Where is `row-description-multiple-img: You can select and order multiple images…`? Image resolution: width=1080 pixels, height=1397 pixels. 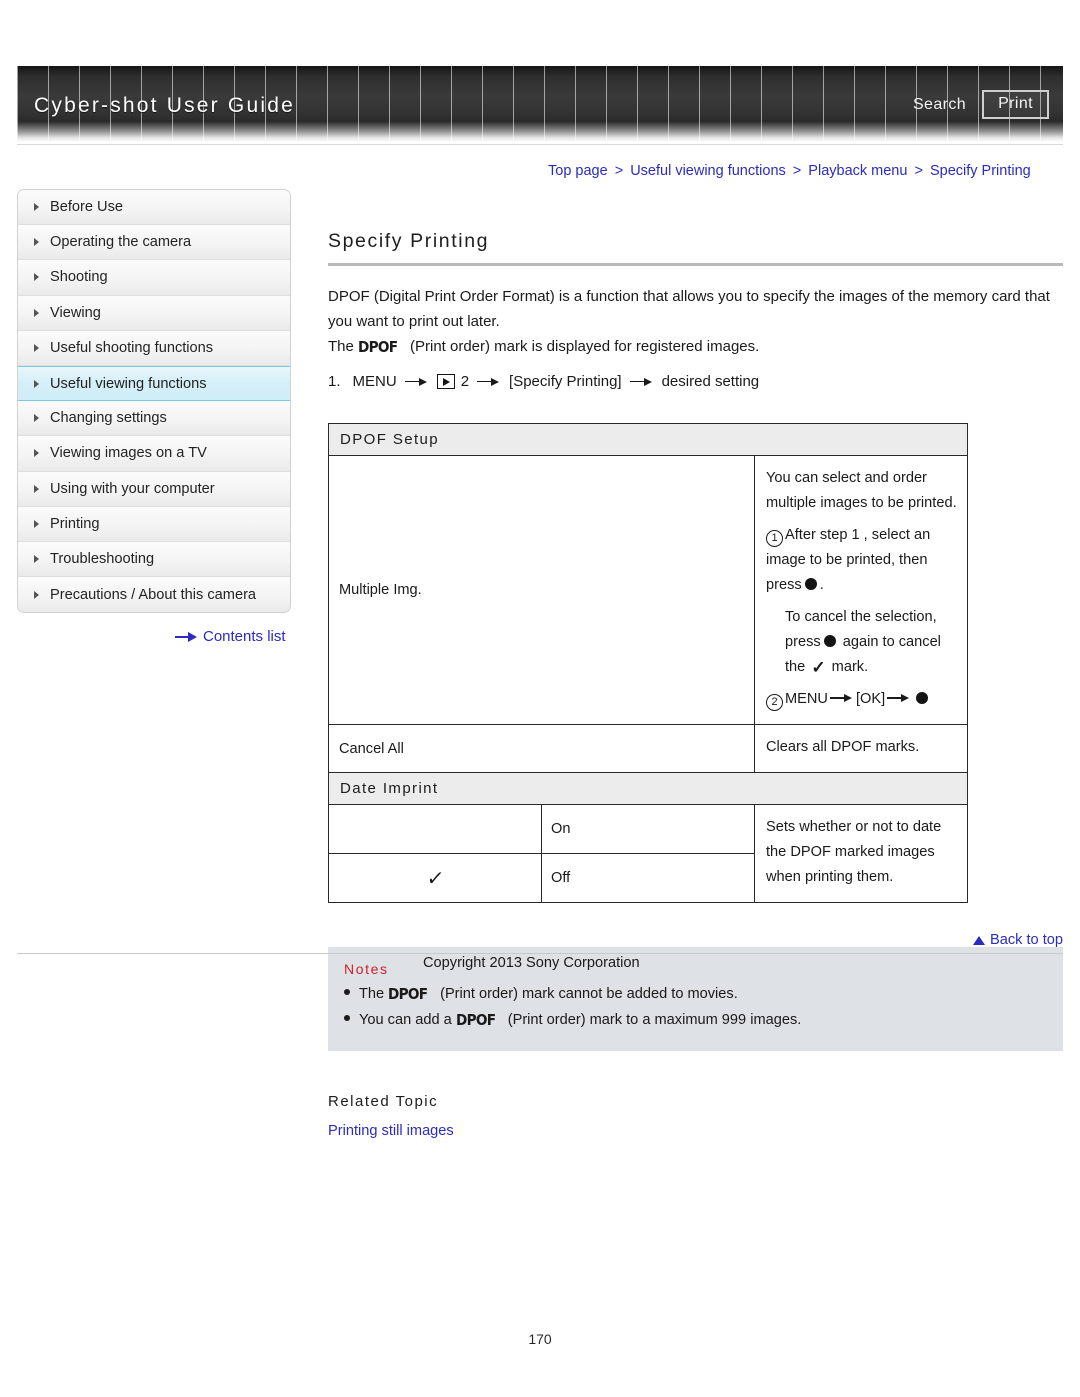
row-description-multiple-img: You can select and order multiple images… is located at coordinates (861, 590).